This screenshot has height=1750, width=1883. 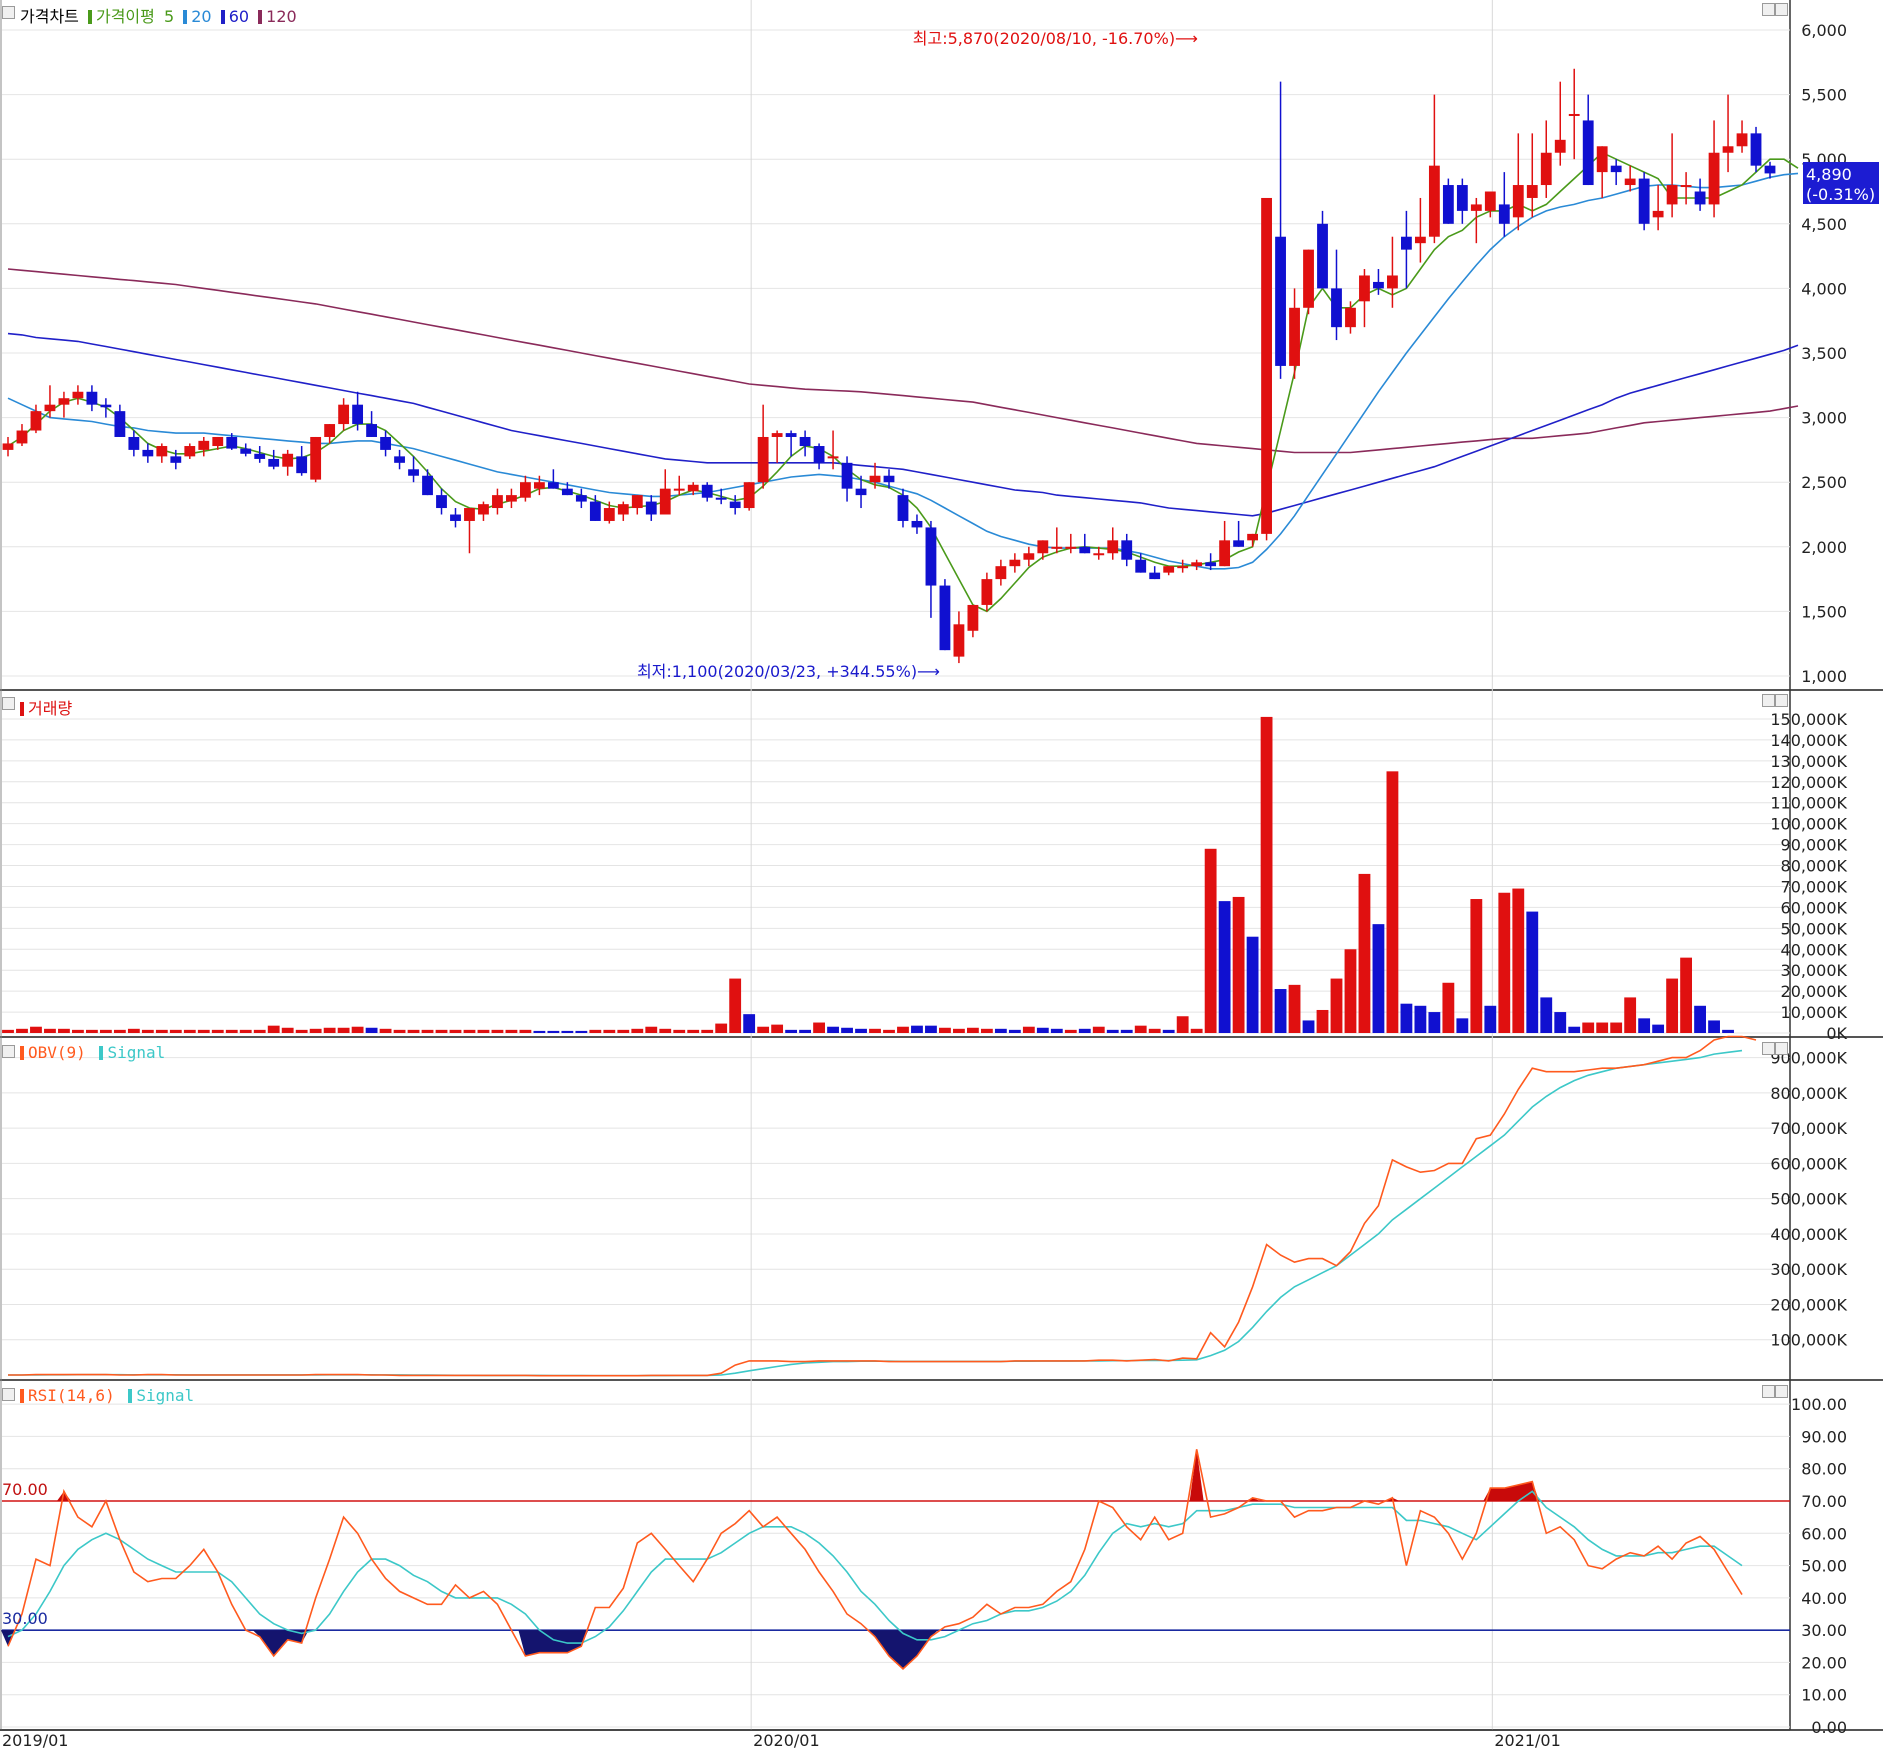 I want to click on obv-panel-title: OBV(9), so click(x=57, y=1052).